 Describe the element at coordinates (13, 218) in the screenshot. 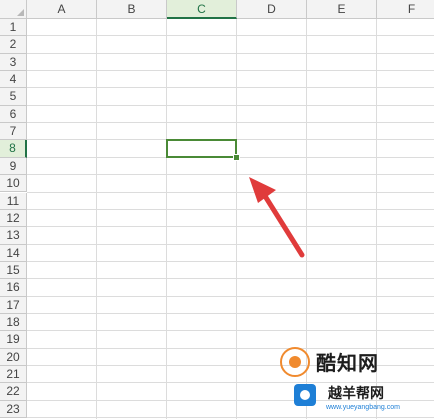

I see `row-header-12: 12` at that location.